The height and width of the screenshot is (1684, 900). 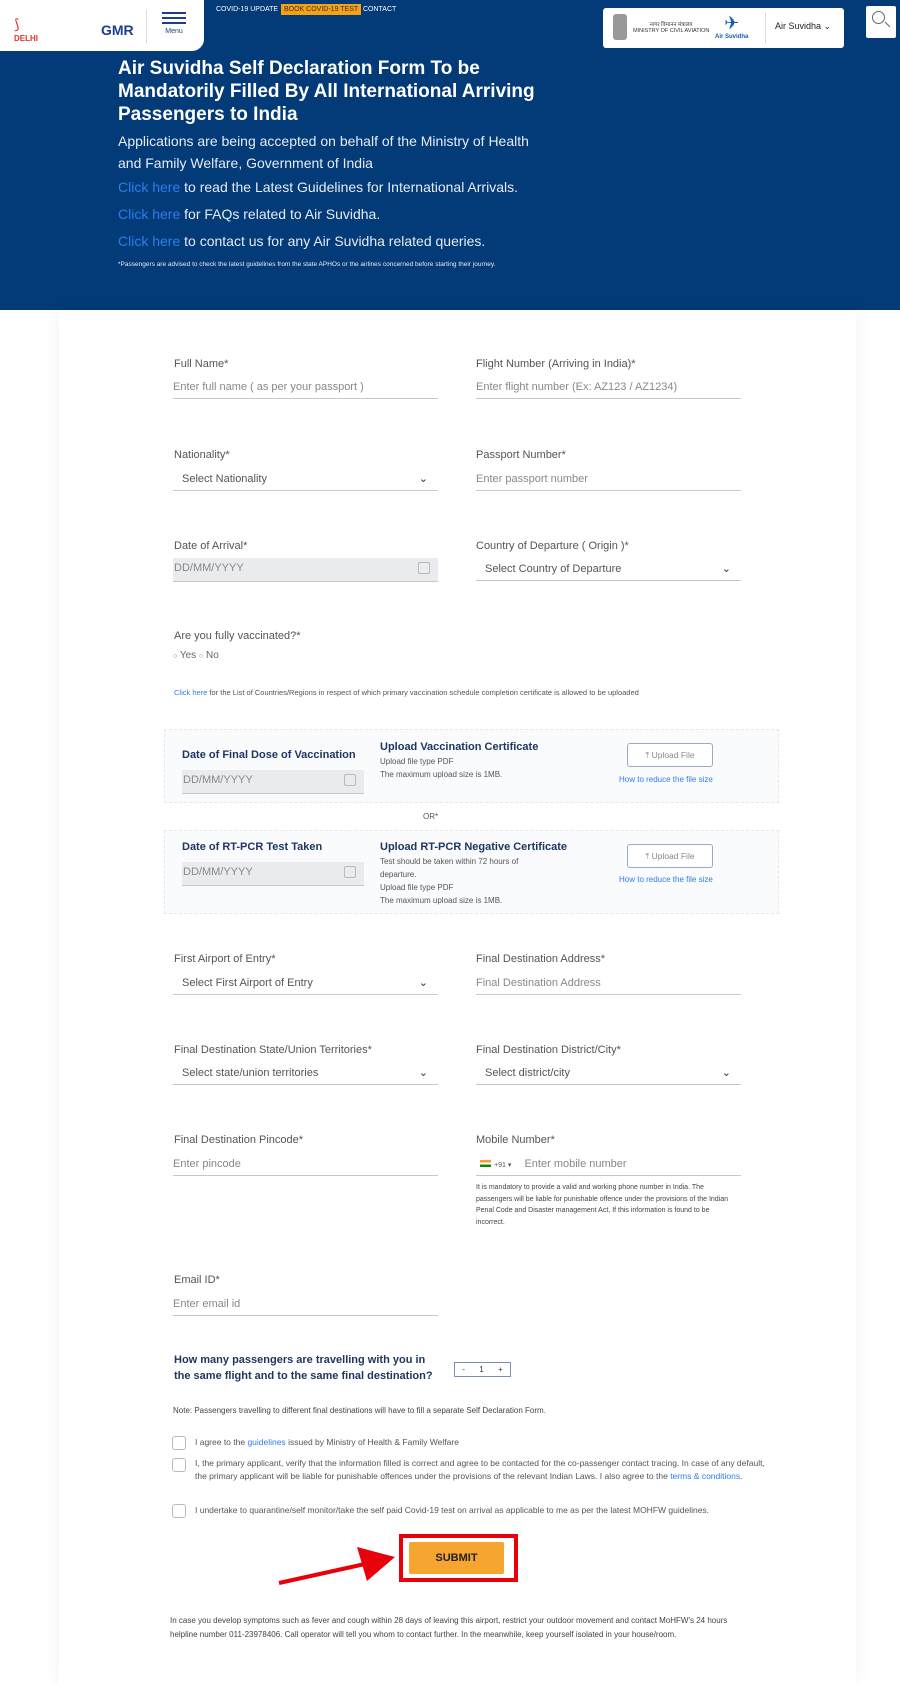 I want to click on pcr-maxsize: The maximum upload size is 1MB., so click(x=441, y=900).